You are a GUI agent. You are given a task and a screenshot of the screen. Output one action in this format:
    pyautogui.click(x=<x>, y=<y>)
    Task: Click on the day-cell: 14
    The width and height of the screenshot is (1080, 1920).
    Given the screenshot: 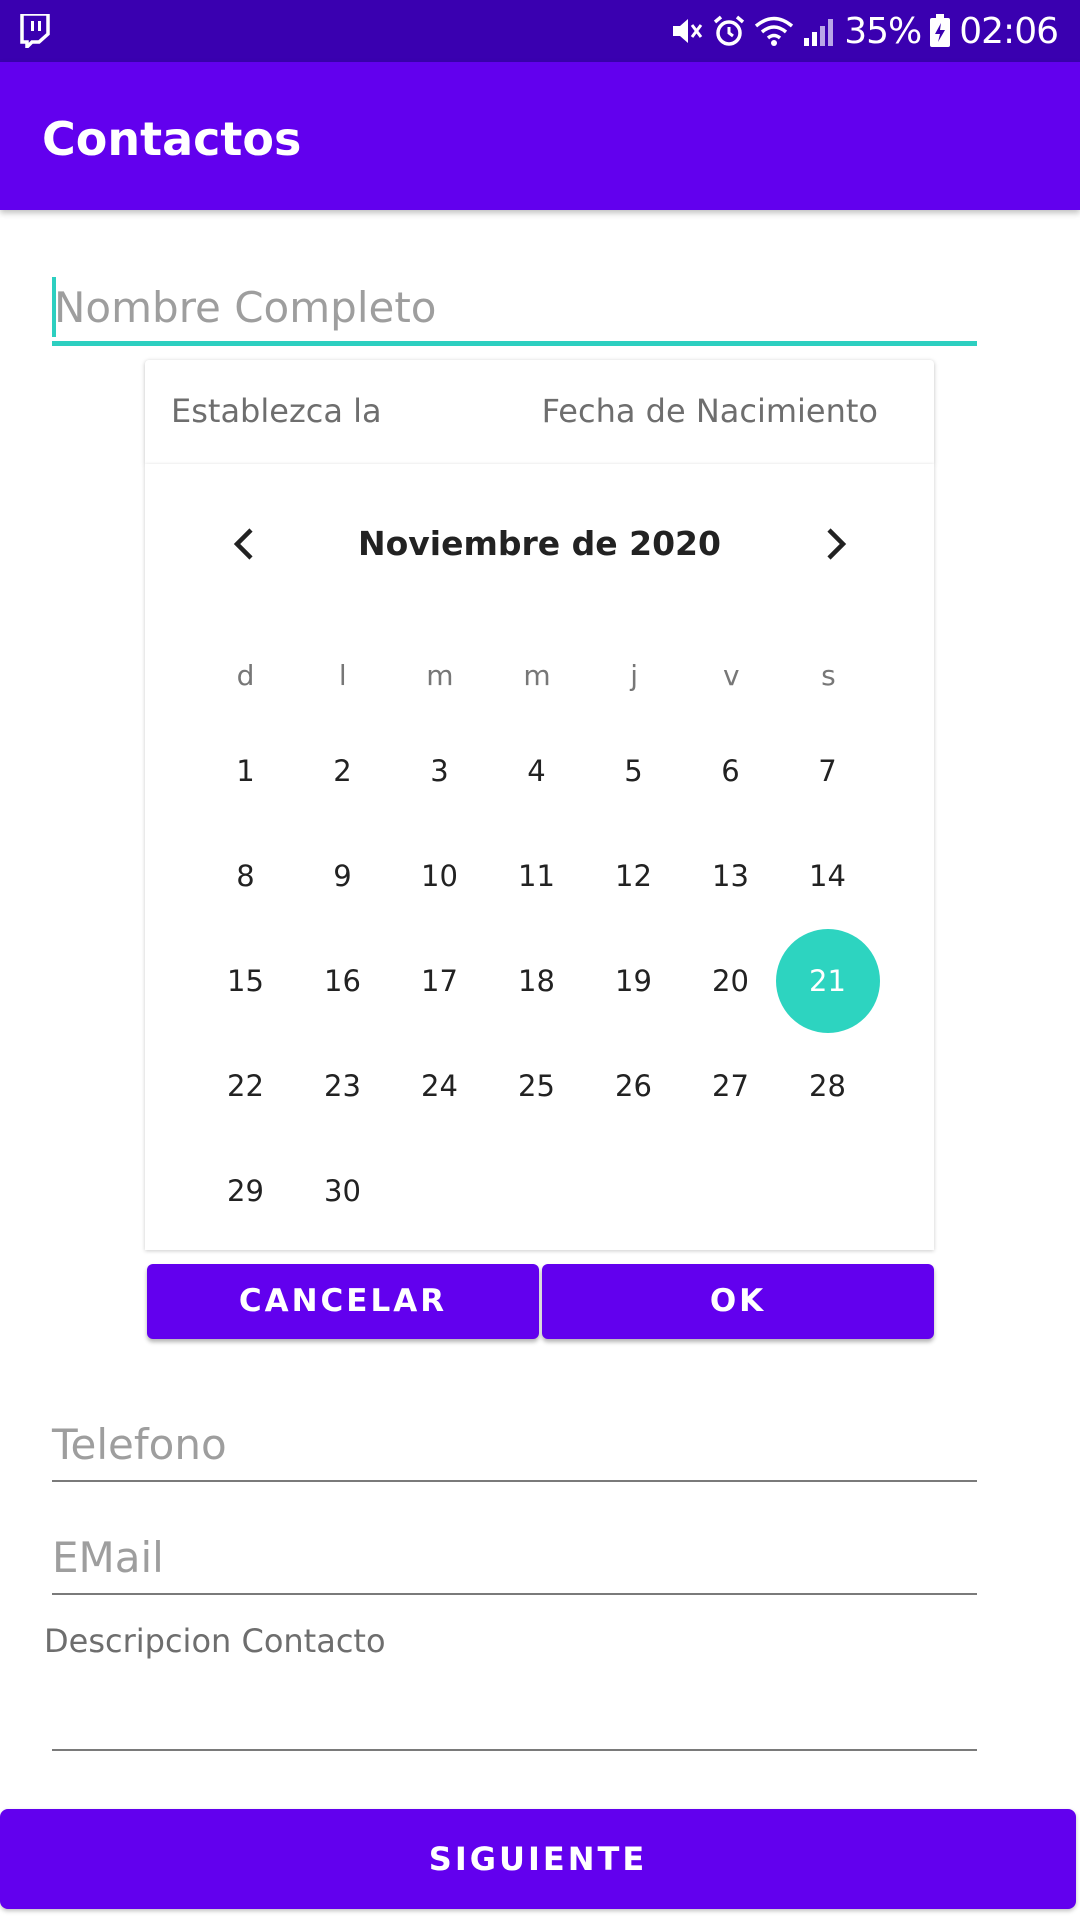 What is the action you would take?
    pyautogui.click(x=827, y=875)
    